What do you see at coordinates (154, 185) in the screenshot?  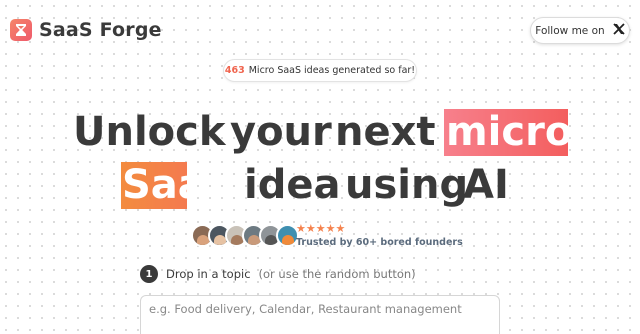 I see `headline-highlight-saas: Saa` at bounding box center [154, 185].